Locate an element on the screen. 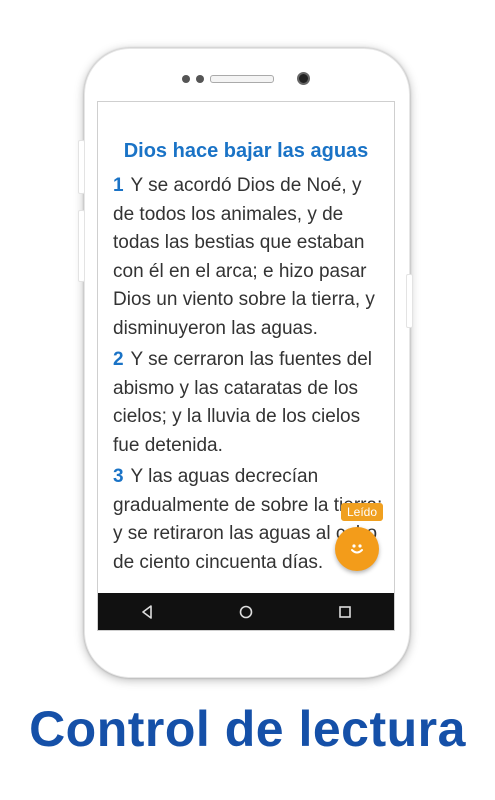 Image resolution: width=495 pixels, height=800 pixels. smiley-icon is located at coordinates (357, 549).